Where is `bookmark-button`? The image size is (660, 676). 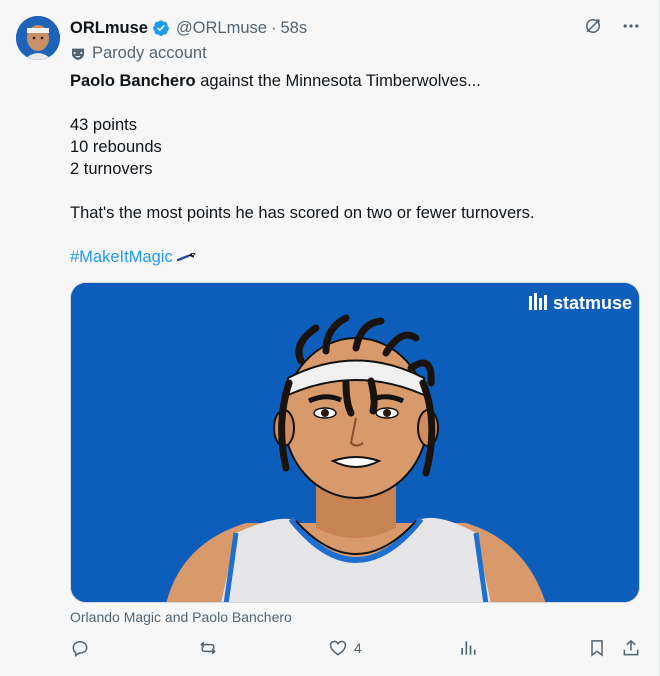 bookmark-button is located at coordinates (597, 648).